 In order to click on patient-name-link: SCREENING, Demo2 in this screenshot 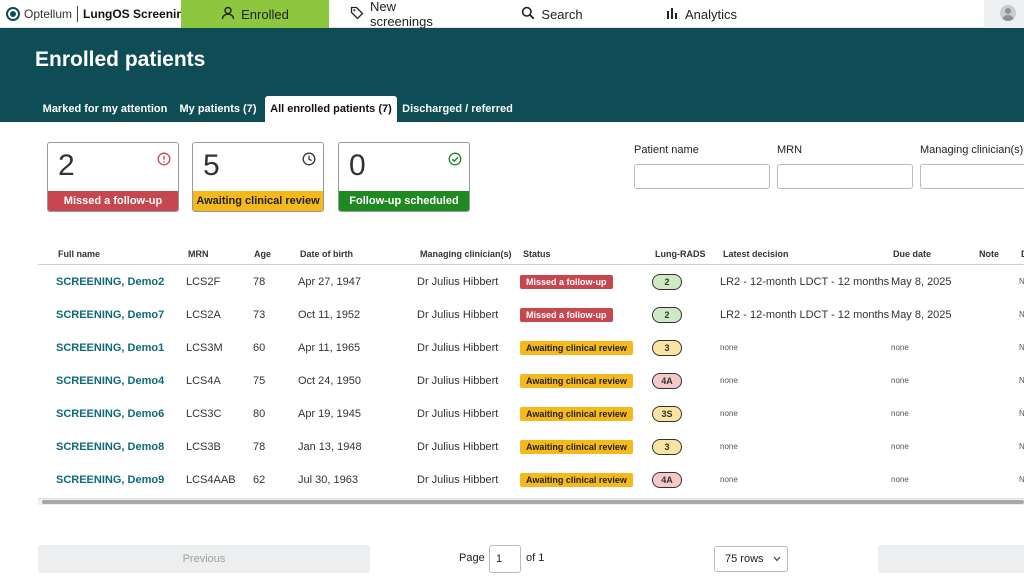, I will do `click(110, 281)`.